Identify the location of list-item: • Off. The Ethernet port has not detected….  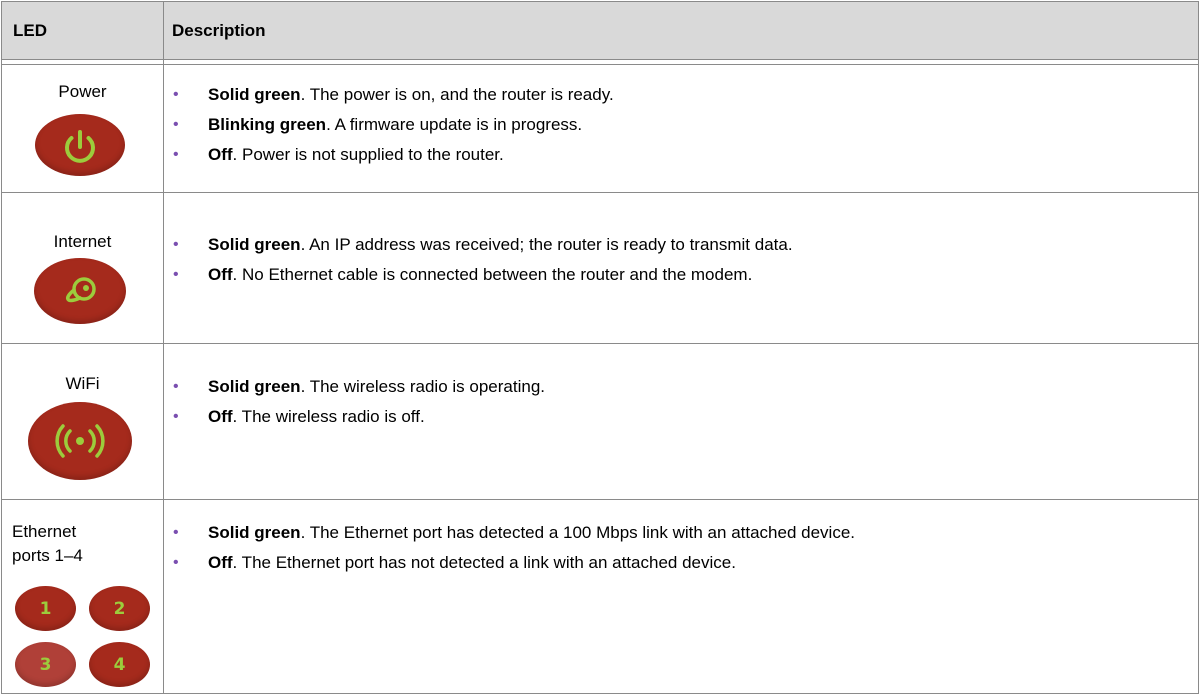
(513, 563).